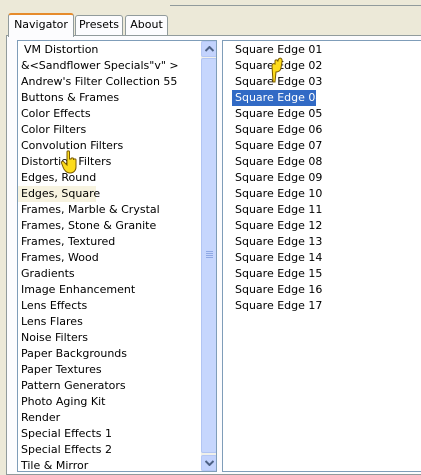 This screenshot has height=475, width=421. Describe the element at coordinates (108, 66) in the screenshot. I see `category-item: &<Sandflower Specials"v" >` at that location.